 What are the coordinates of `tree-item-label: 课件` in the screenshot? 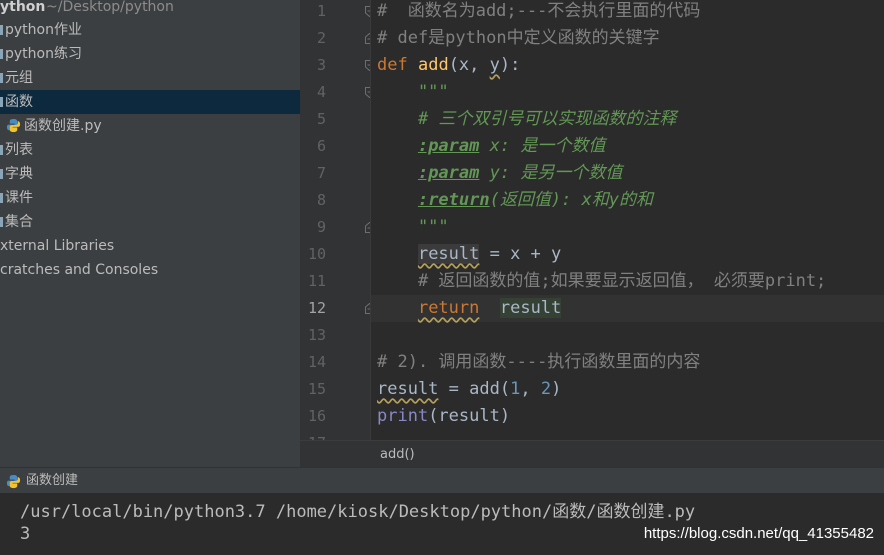 It's located at (19, 198).